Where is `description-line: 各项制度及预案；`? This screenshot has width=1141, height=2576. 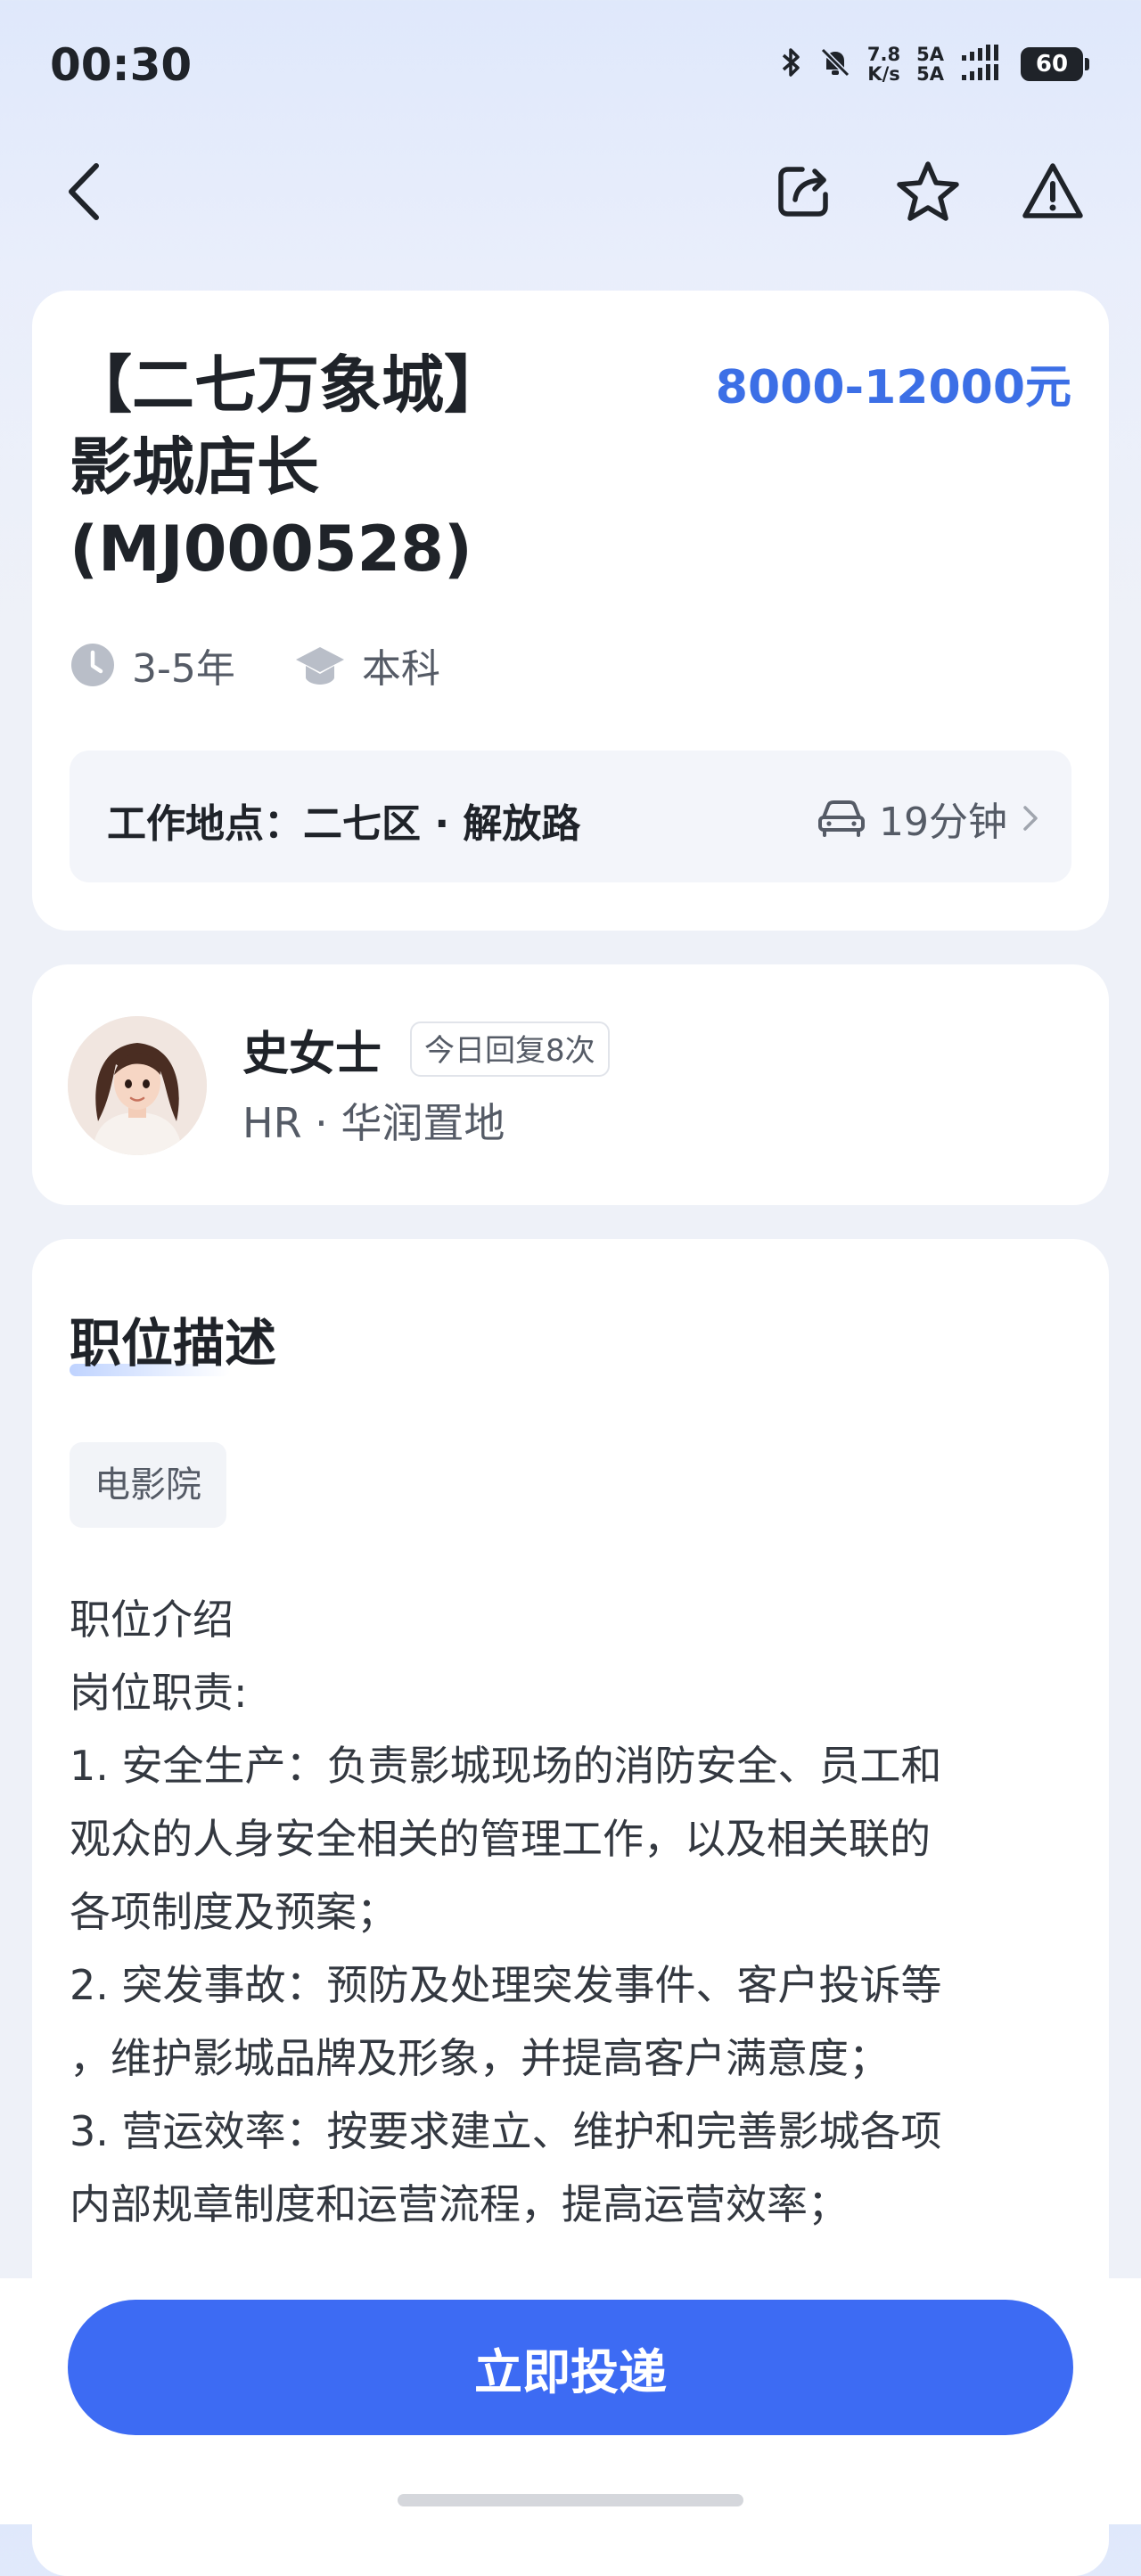
description-line: 各项制度及预案； is located at coordinates (234, 1912).